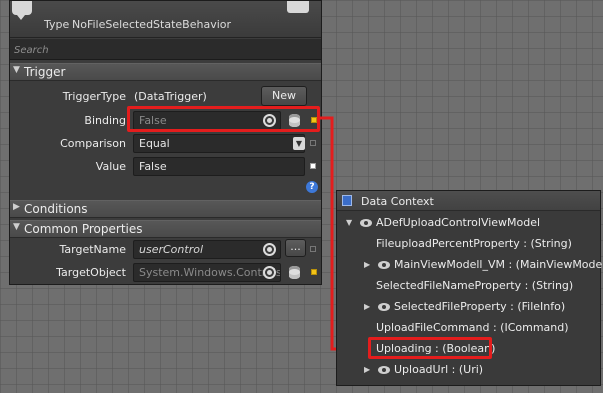 This screenshot has height=393, width=603. Describe the element at coordinates (223, 119) in the screenshot. I see `binding-highlight-box` at that location.